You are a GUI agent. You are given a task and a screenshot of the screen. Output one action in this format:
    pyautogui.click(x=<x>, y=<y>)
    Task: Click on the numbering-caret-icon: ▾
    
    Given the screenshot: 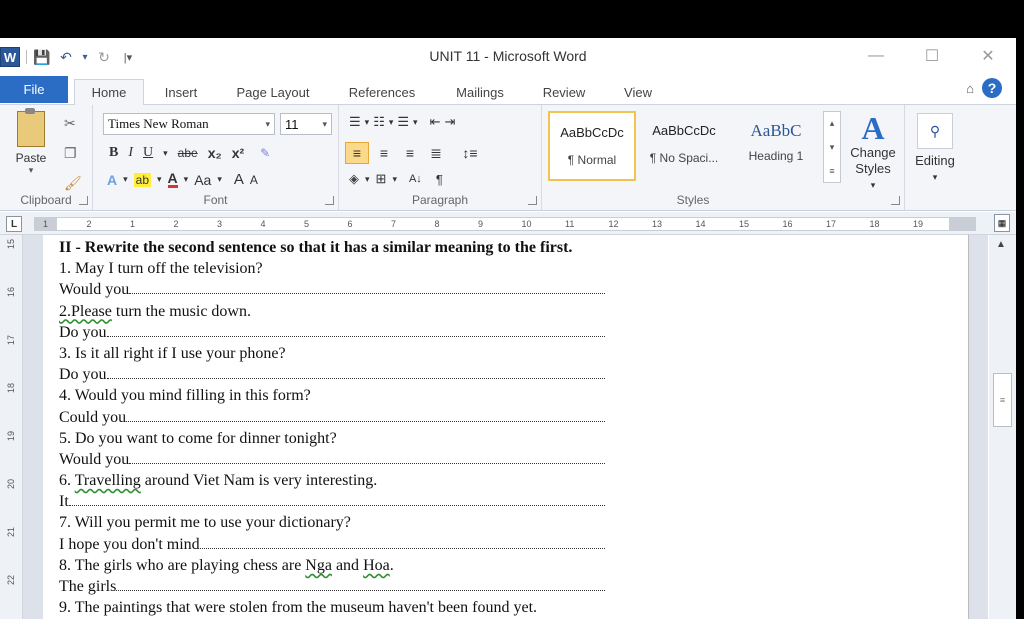 What is the action you would take?
    pyautogui.click(x=391, y=122)
    